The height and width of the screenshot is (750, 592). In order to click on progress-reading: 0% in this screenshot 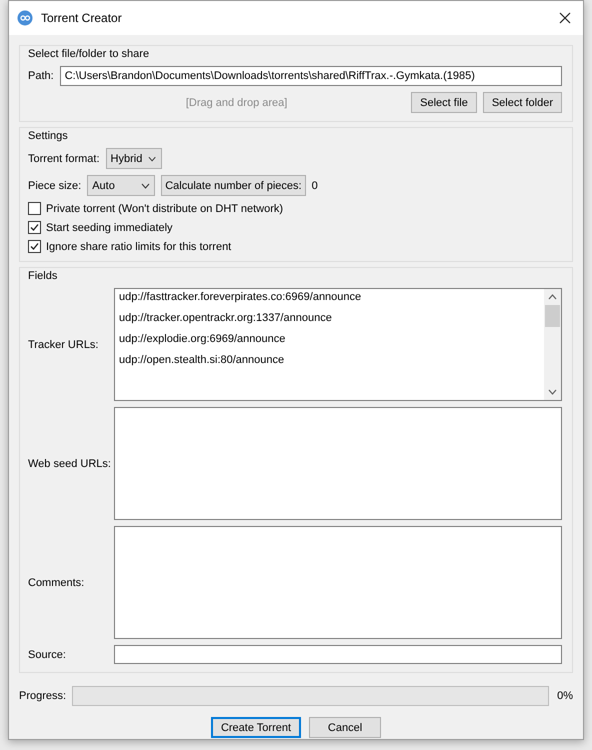, I will do `click(565, 696)`.